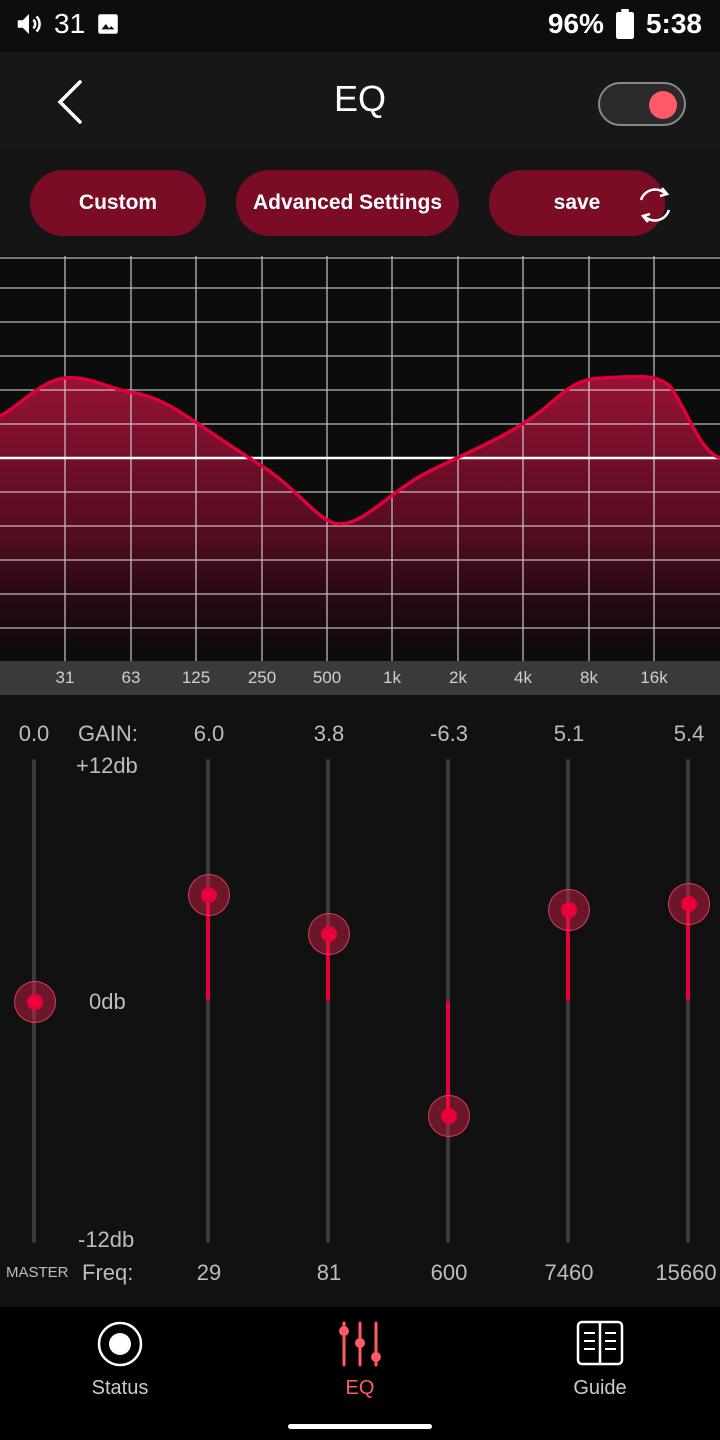 Image resolution: width=720 pixels, height=1440 pixels. What do you see at coordinates (654, 677) in the screenshot?
I see `freq-tick: 16k` at bounding box center [654, 677].